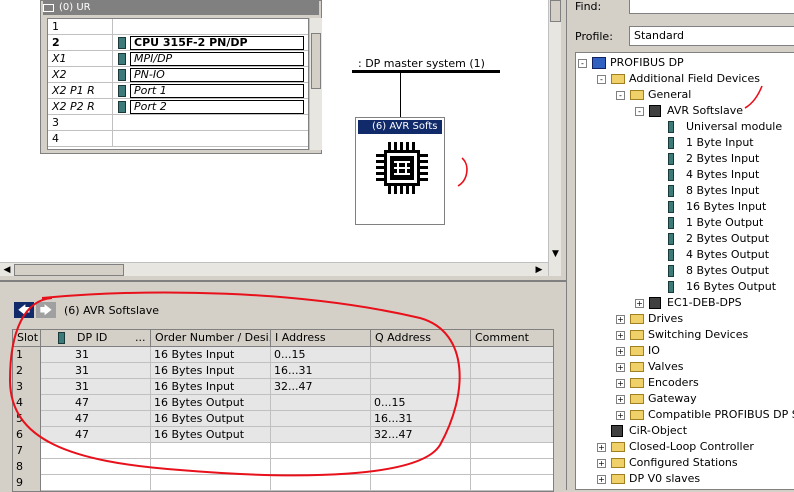 Image resolution: width=794 pixels, height=492 pixels. What do you see at coordinates (685, 463) in the screenshot?
I see `tree-node: + Configured Stations` at bounding box center [685, 463].